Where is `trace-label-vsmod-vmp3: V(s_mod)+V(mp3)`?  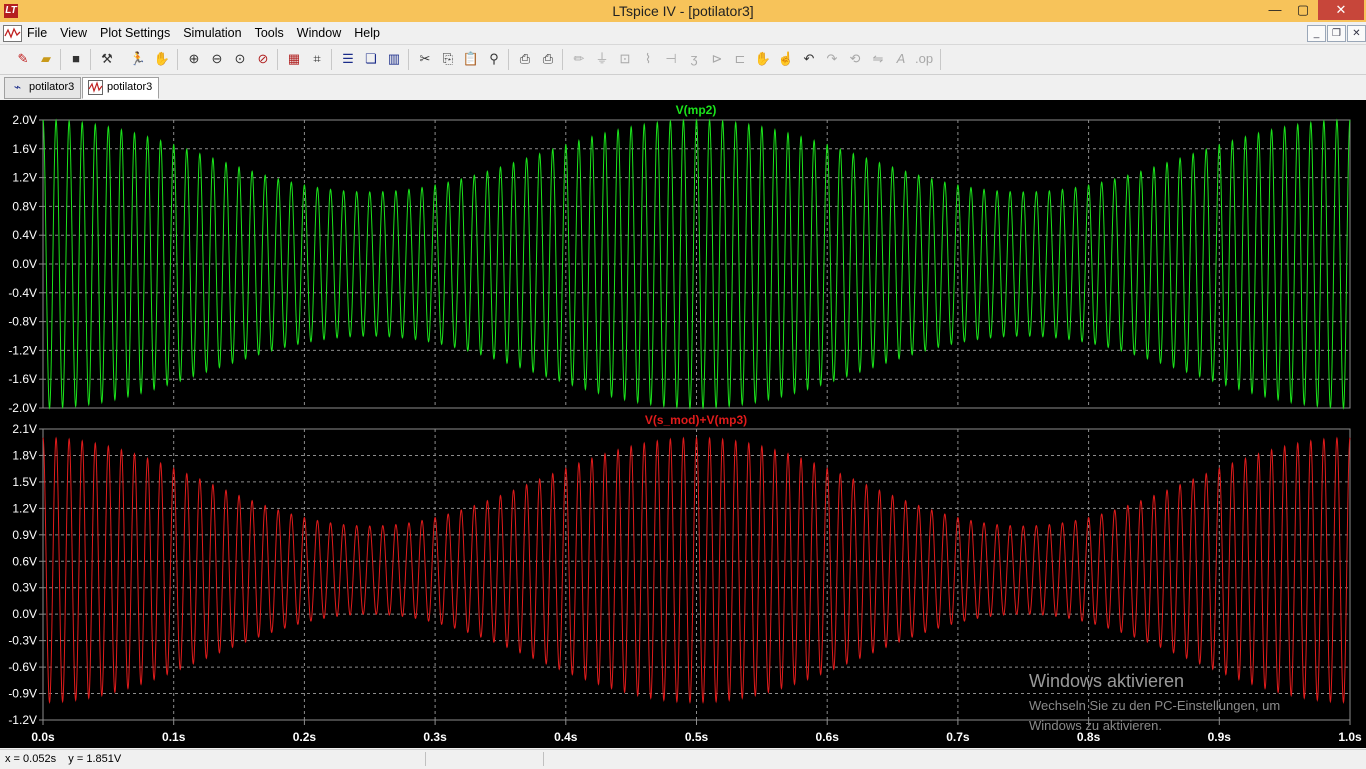
trace-label-vsmod-vmp3: V(s_mod)+V(mp3) is located at coordinates (696, 420).